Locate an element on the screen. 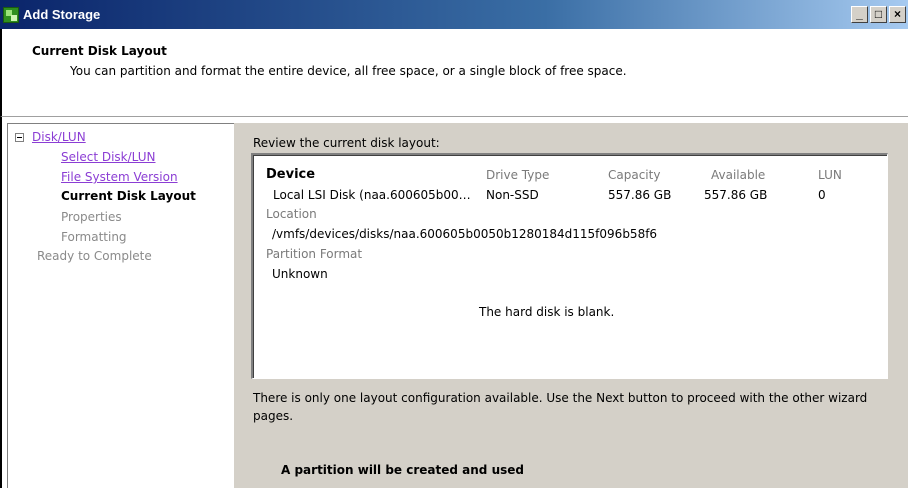 The height and width of the screenshot is (488, 908). collapse-icon is located at coordinates (19, 137).